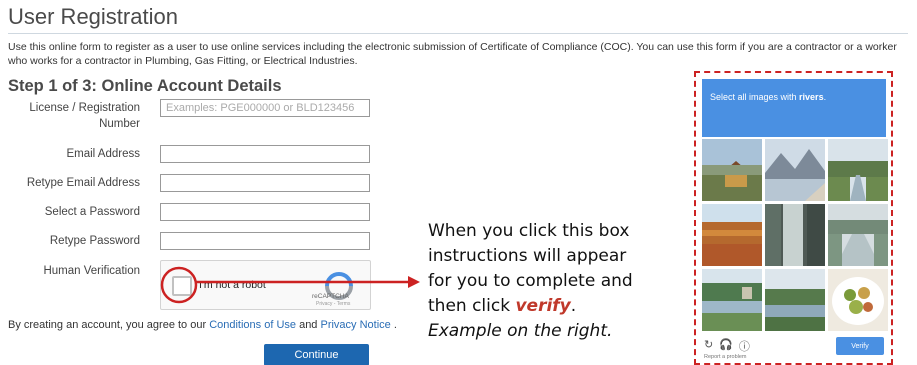  I want to click on conditions-link: Conditions of Use, so click(252, 325).